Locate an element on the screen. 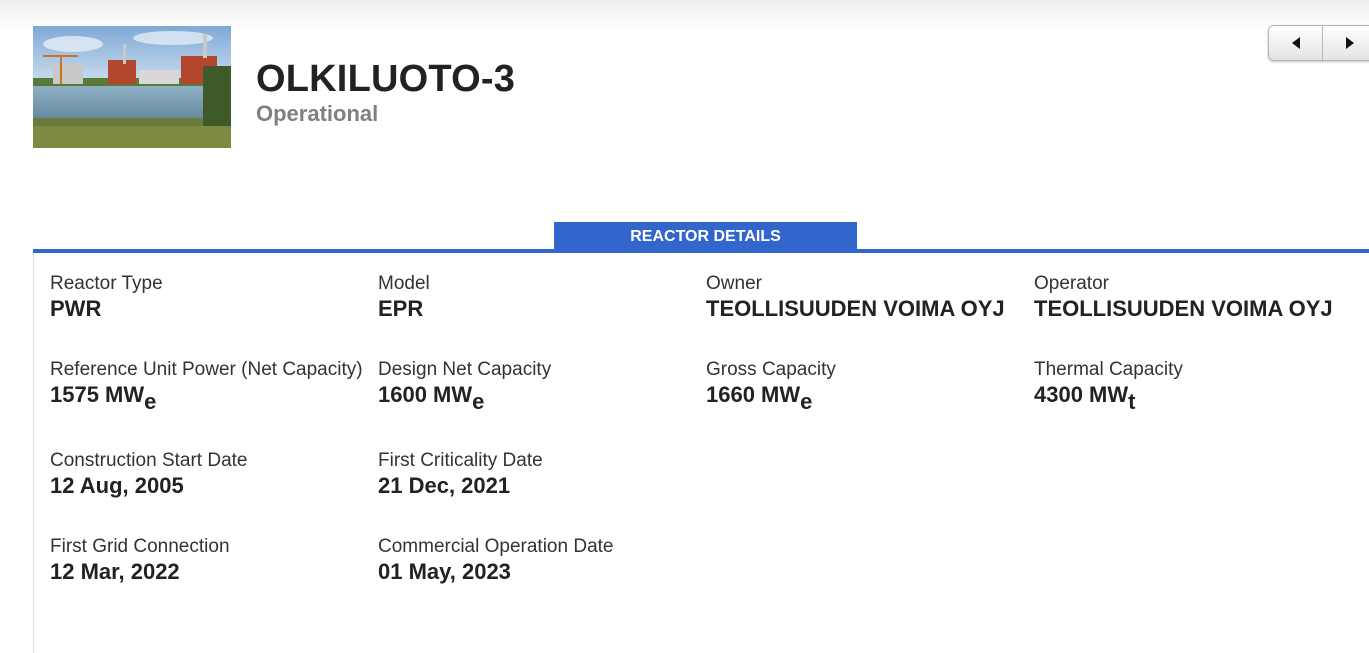 This screenshot has height=653, width=1369. field-label: Model is located at coordinates (404, 283).